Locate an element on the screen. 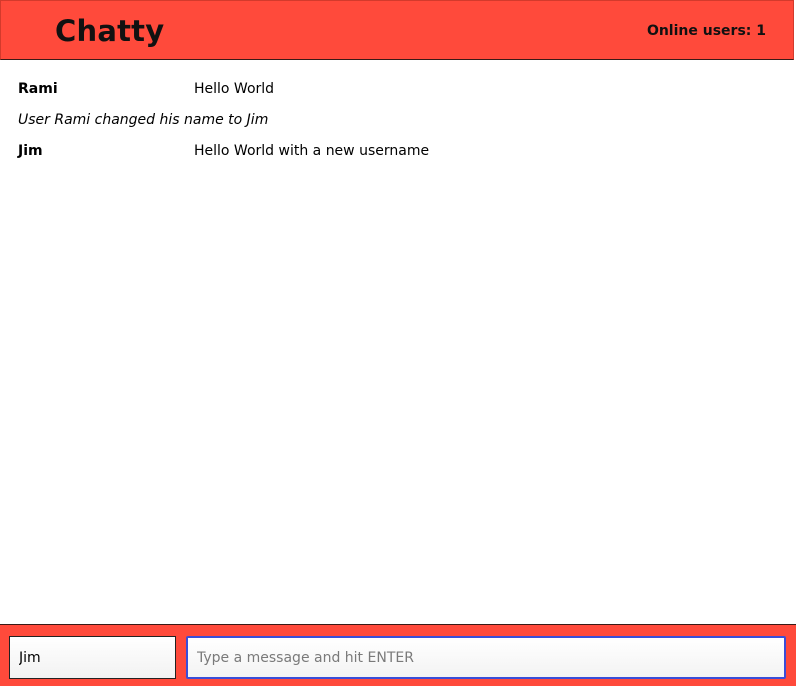 The width and height of the screenshot is (796, 686). message-content: Hello World with a new username is located at coordinates (312, 151).